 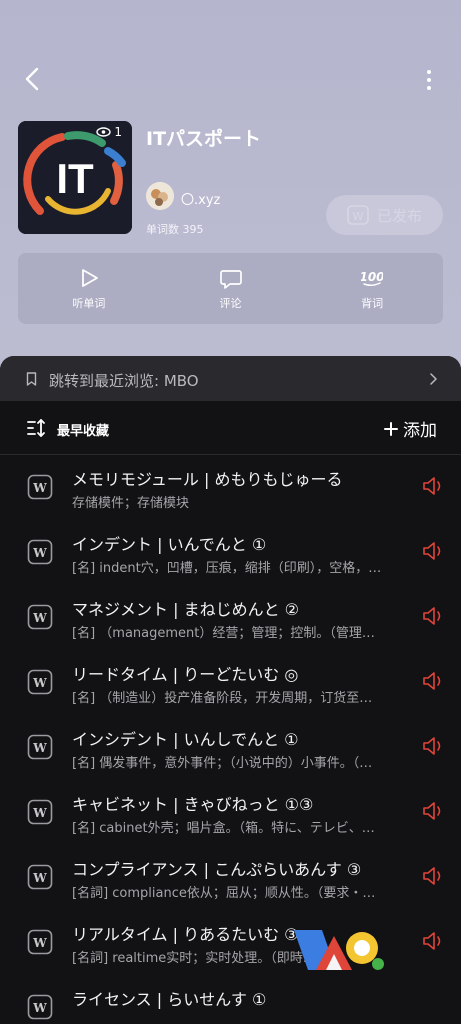 I want to click on views-value: 1, so click(x=118, y=132).